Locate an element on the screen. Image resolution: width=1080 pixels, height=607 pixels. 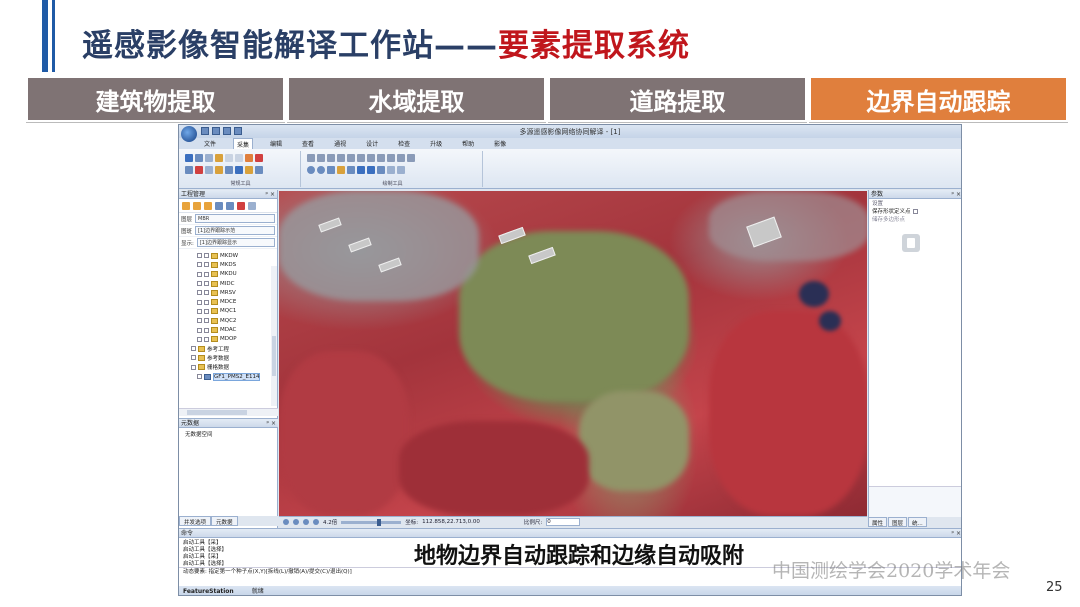
layer-tool-icon is located at coordinates (219, 158).